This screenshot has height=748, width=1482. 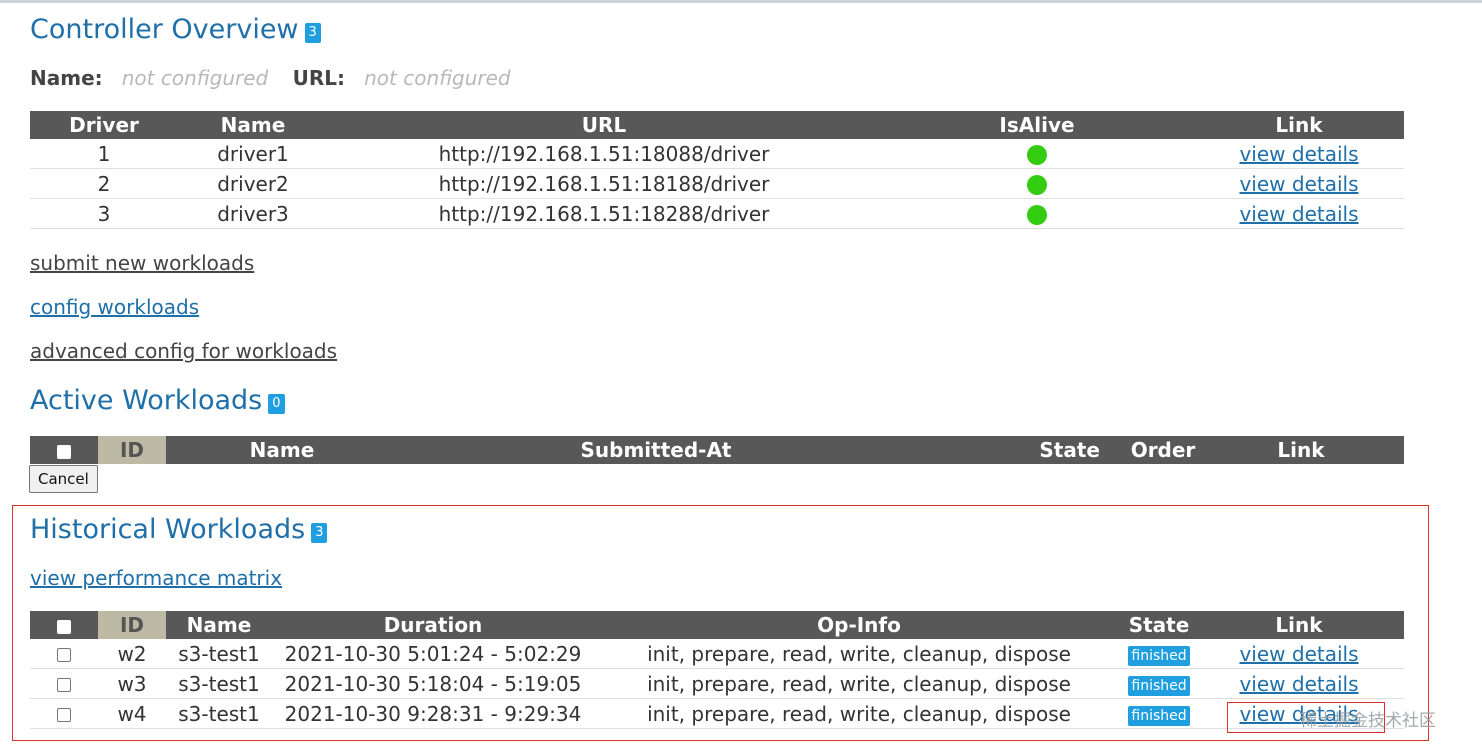 What do you see at coordinates (253, 213) in the screenshot?
I see `driver-name: driver3` at bounding box center [253, 213].